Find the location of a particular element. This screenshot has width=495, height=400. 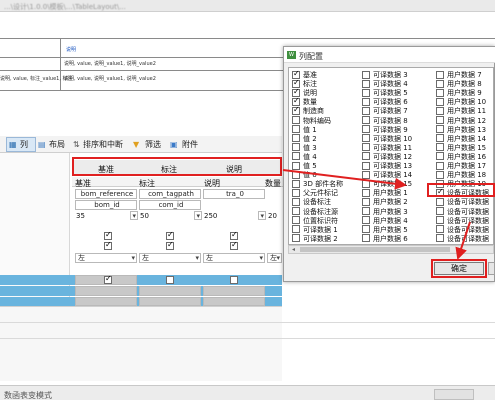

arrow-header-to-dialog is located at coordinates (344, 179).